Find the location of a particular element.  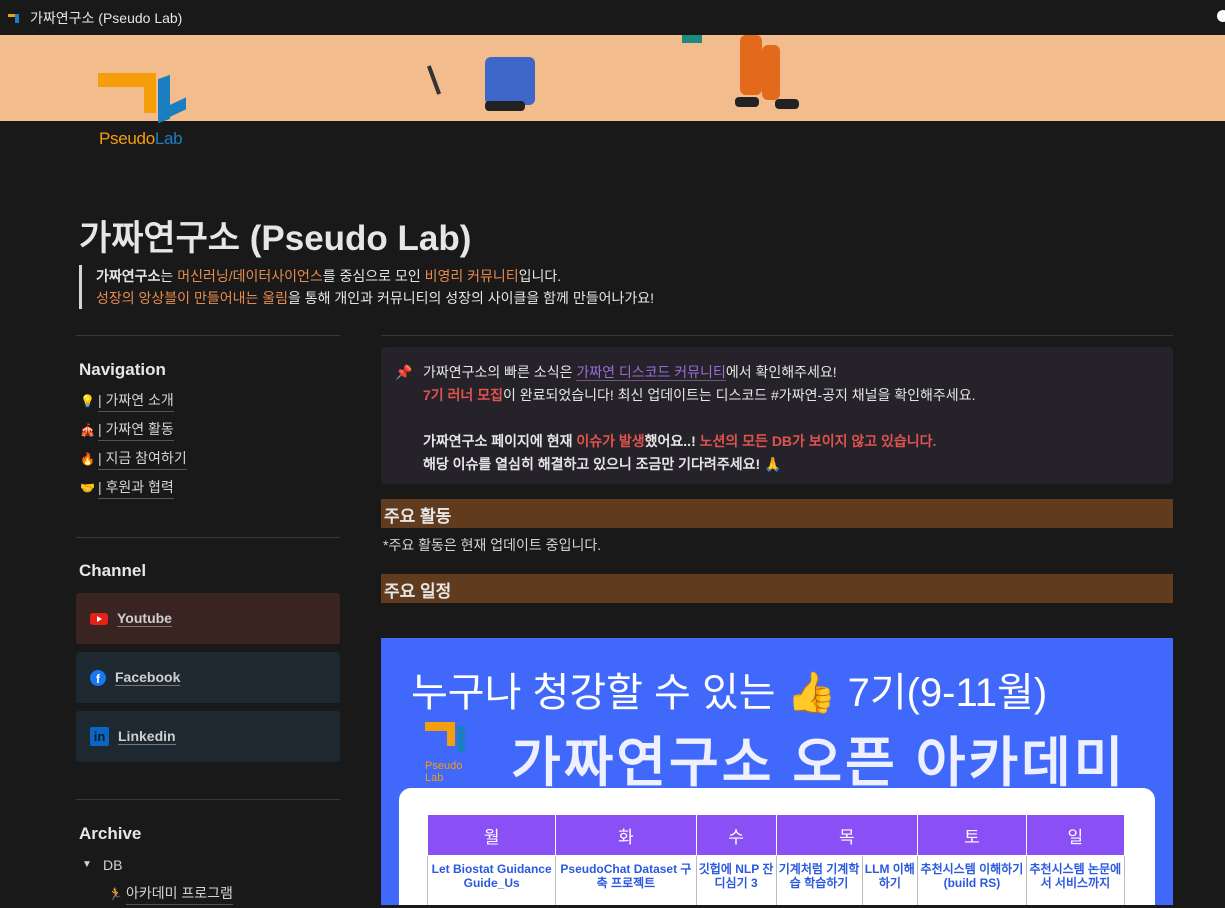

facebook-icon: f is located at coordinates (98, 677).